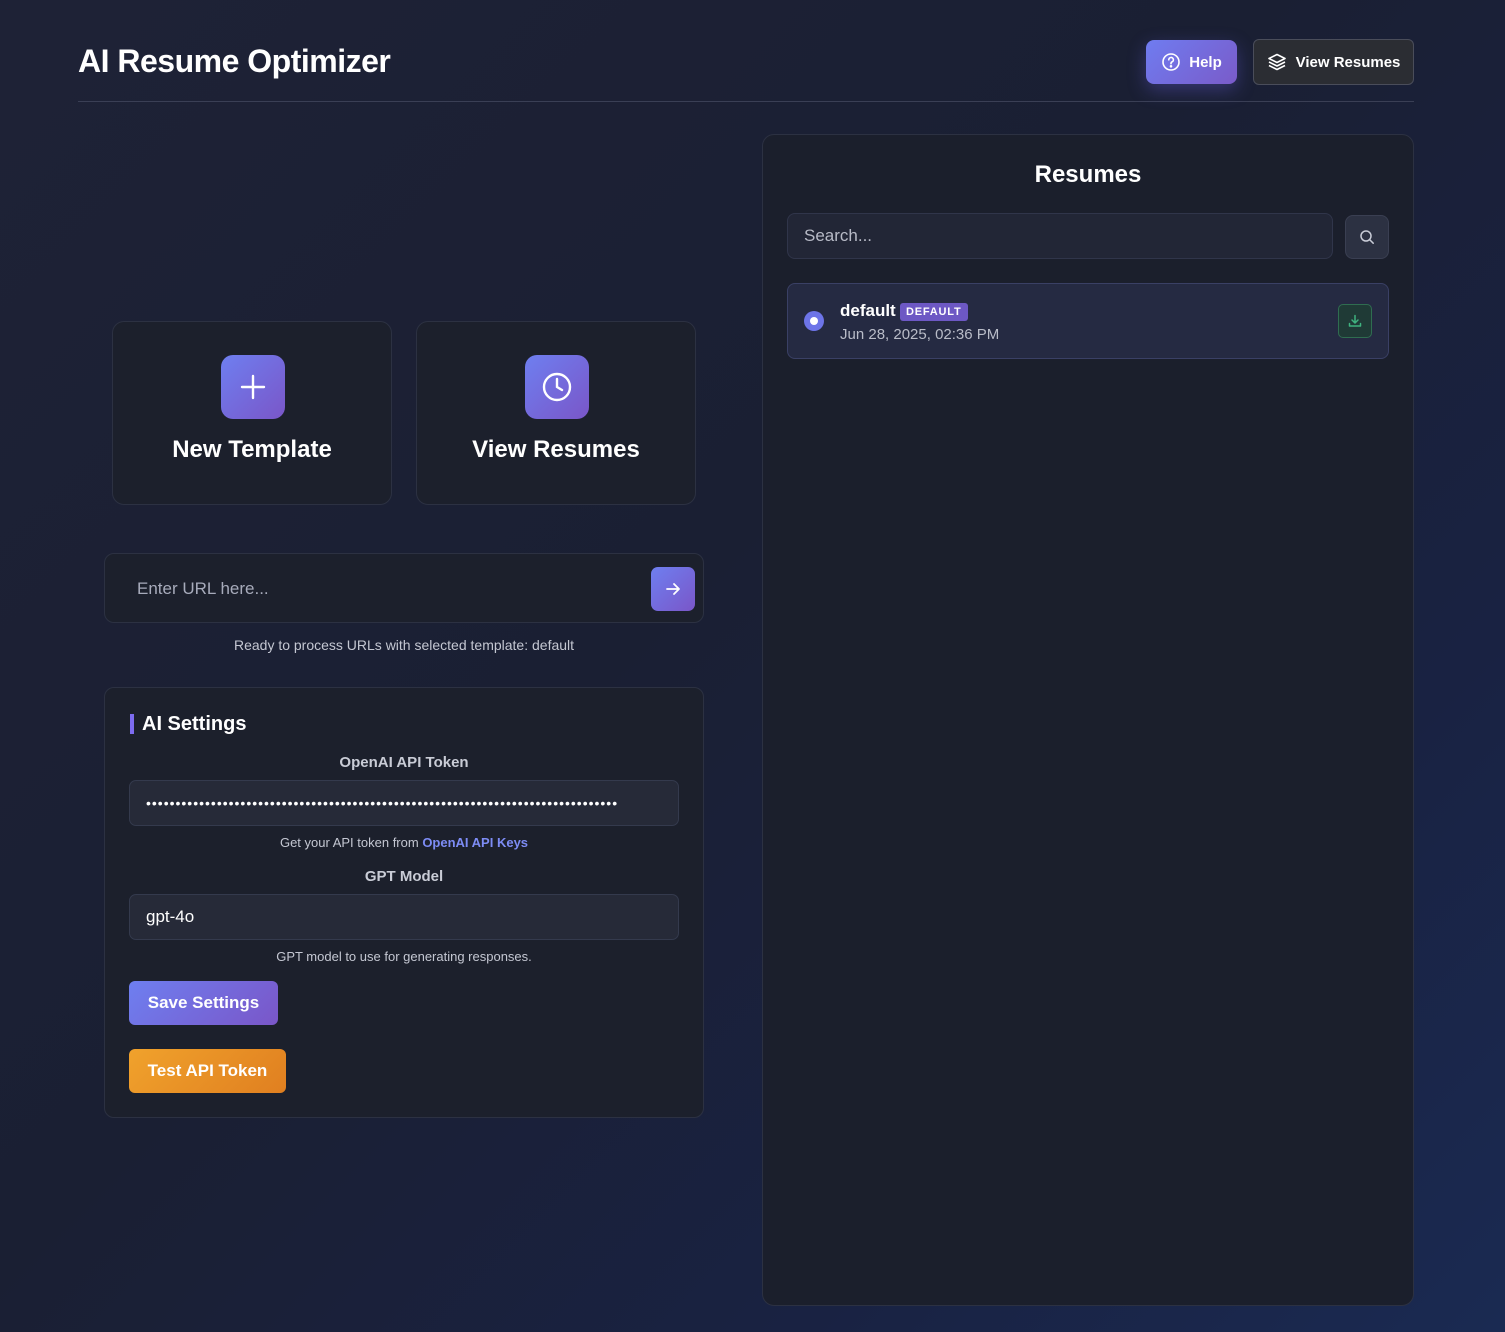  Describe the element at coordinates (557, 387) in the screenshot. I see `clock-icon` at that location.